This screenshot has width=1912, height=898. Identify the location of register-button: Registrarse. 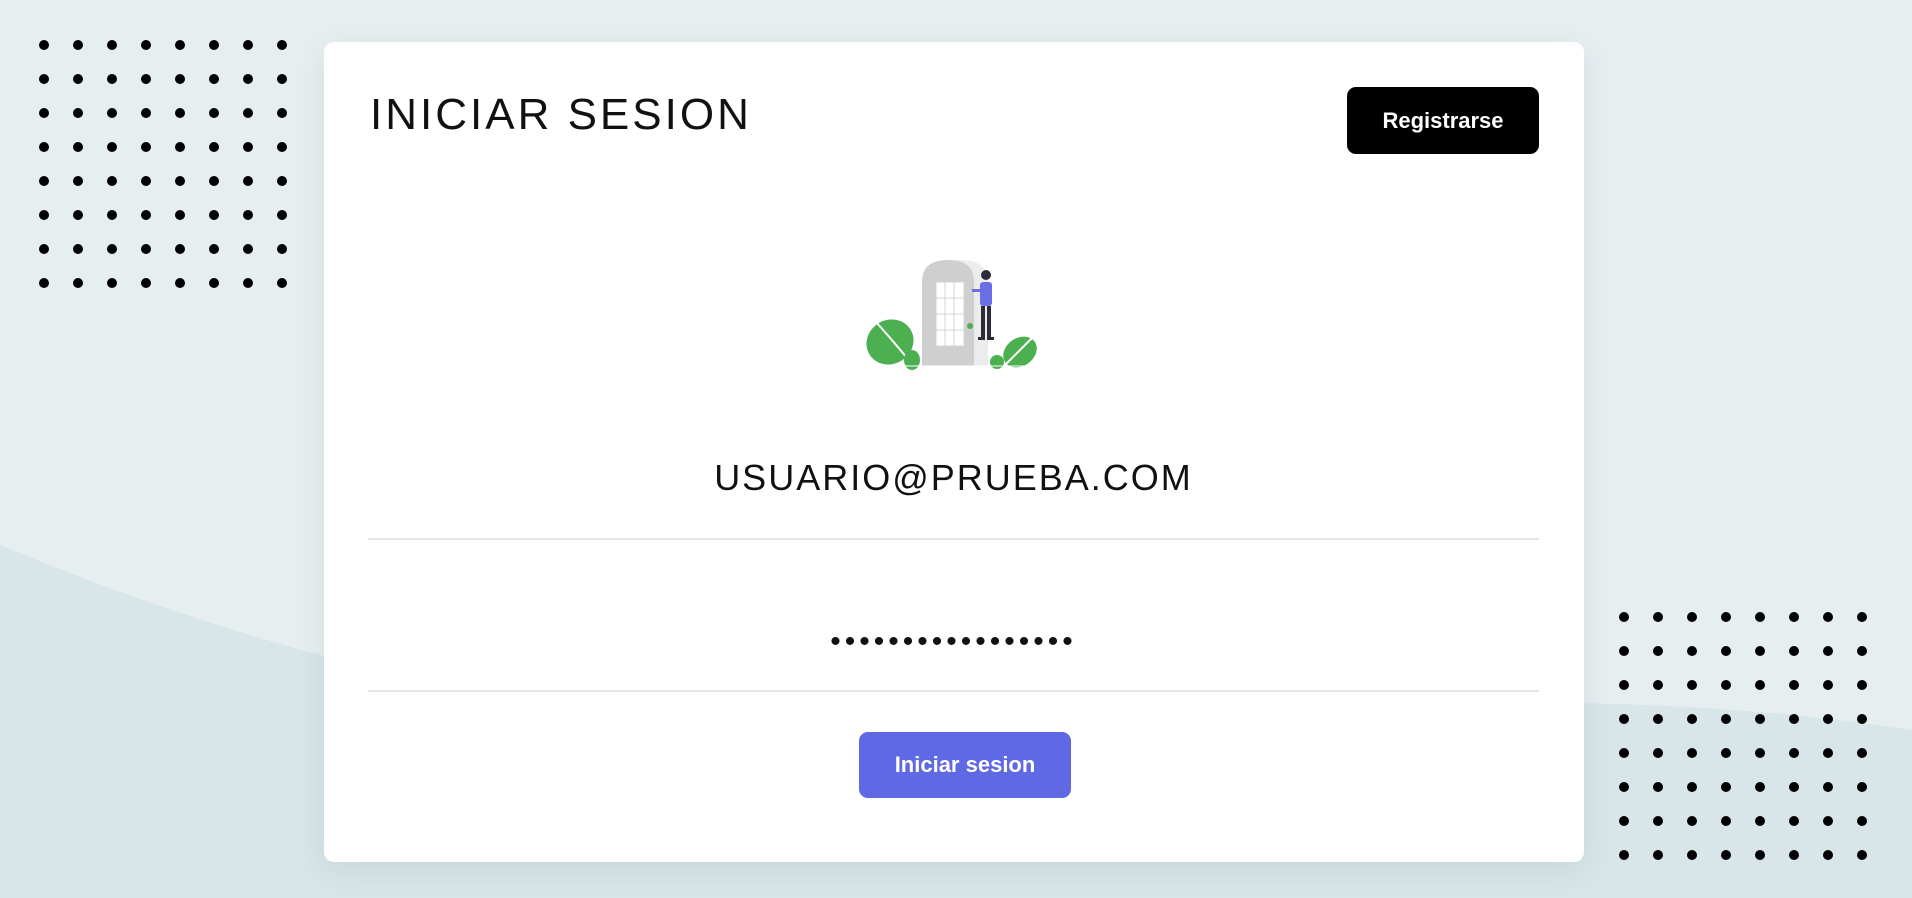
(1443, 120).